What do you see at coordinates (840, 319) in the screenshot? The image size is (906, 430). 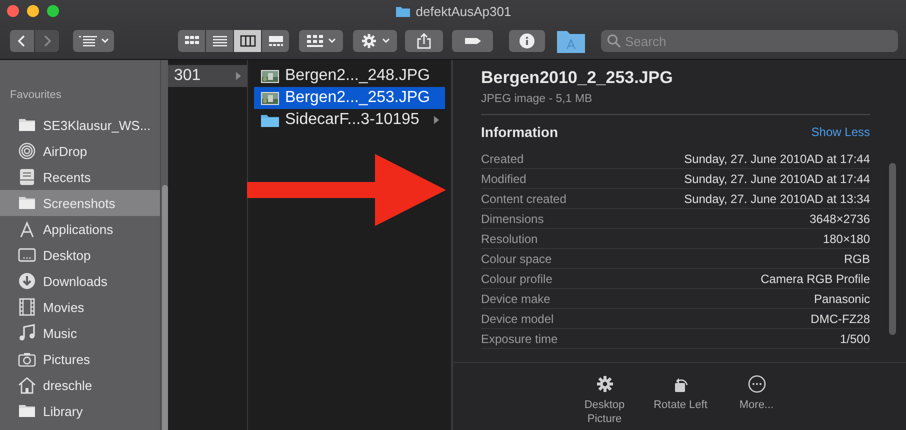 I see `info-value: DMC-FZ28` at bounding box center [840, 319].